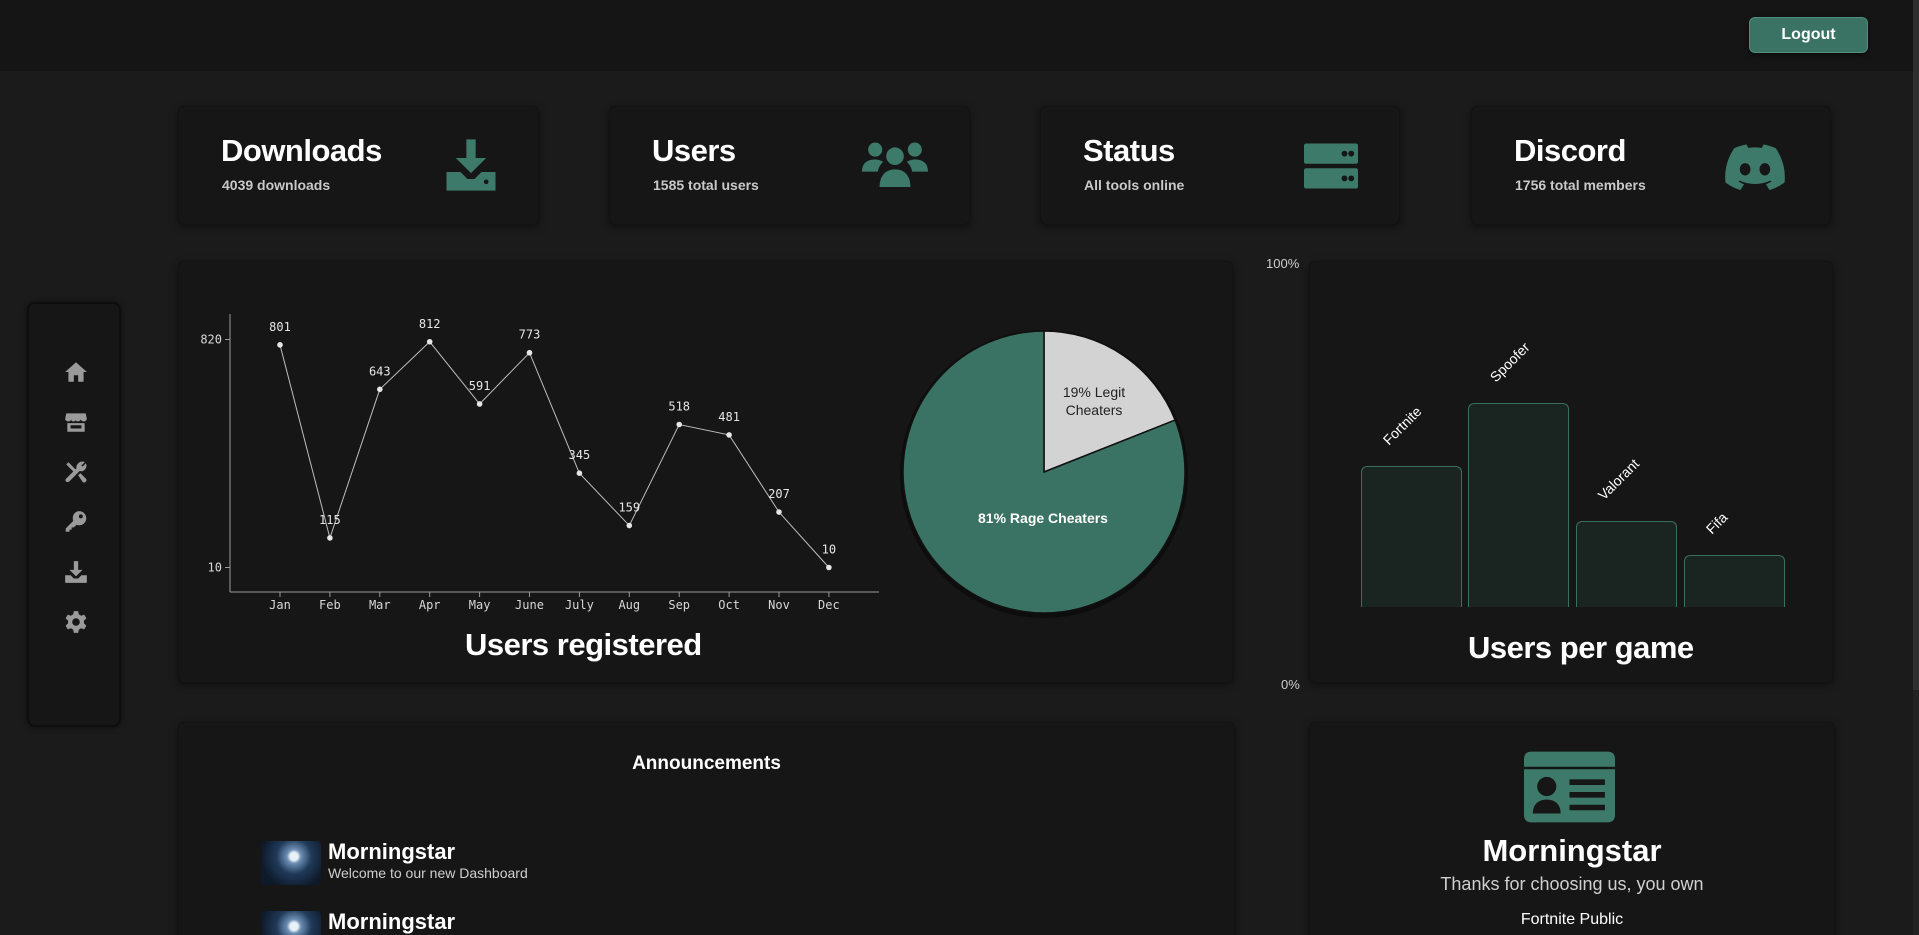 The height and width of the screenshot is (935, 1919). Describe the element at coordinates (779, 605) in the screenshot. I see `x-tick-label: Nov` at that location.